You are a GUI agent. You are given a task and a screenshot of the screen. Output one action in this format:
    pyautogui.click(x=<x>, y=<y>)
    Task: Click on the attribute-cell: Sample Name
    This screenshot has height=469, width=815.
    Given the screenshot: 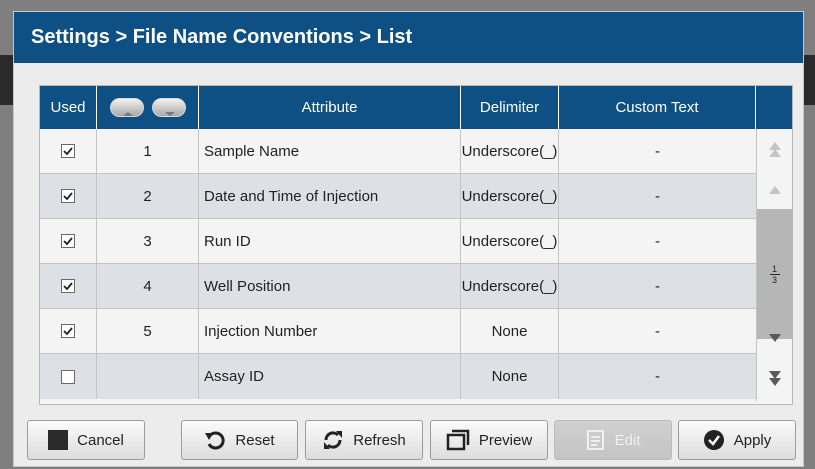 What is the action you would take?
    pyautogui.click(x=330, y=151)
    